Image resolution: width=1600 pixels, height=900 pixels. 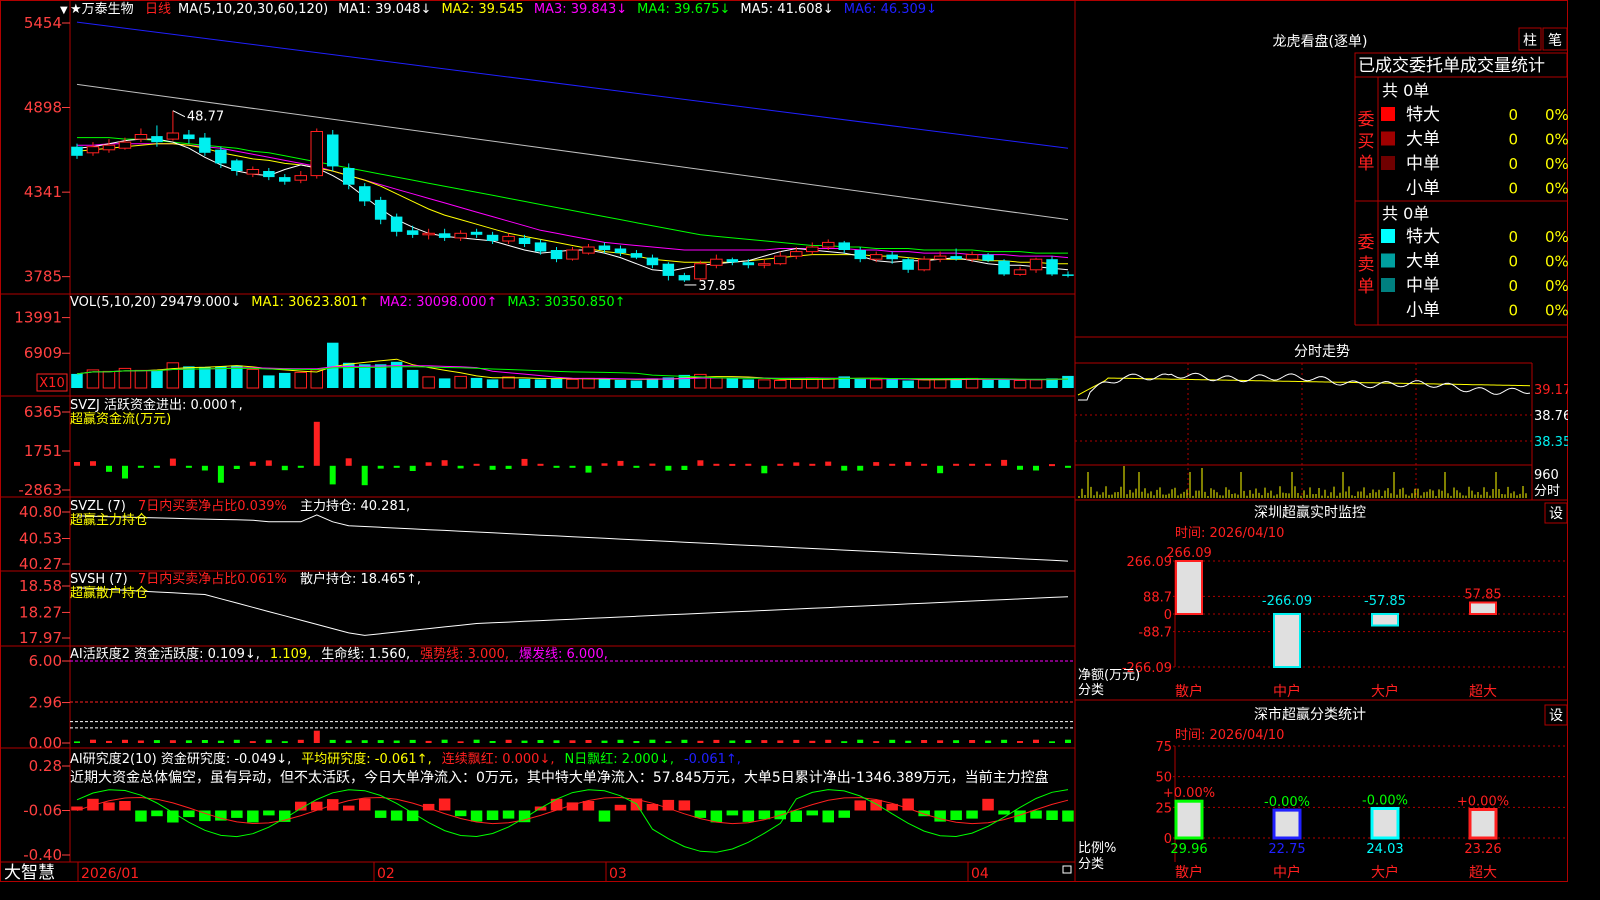 What do you see at coordinates (290, 654) in the screenshot?
I see `ai1-legend-1: 1.109,` at bounding box center [290, 654].